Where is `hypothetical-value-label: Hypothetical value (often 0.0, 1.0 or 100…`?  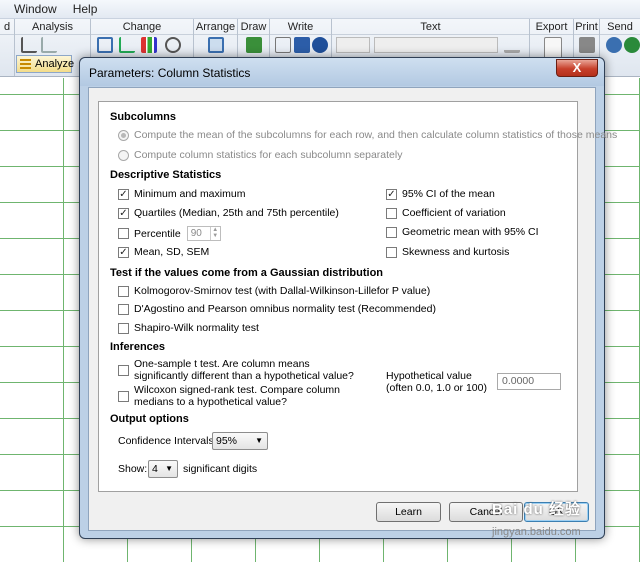 hypothetical-value-label: Hypothetical value (often 0.0, 1.0 or 100… is located at coordinates (436, 382).